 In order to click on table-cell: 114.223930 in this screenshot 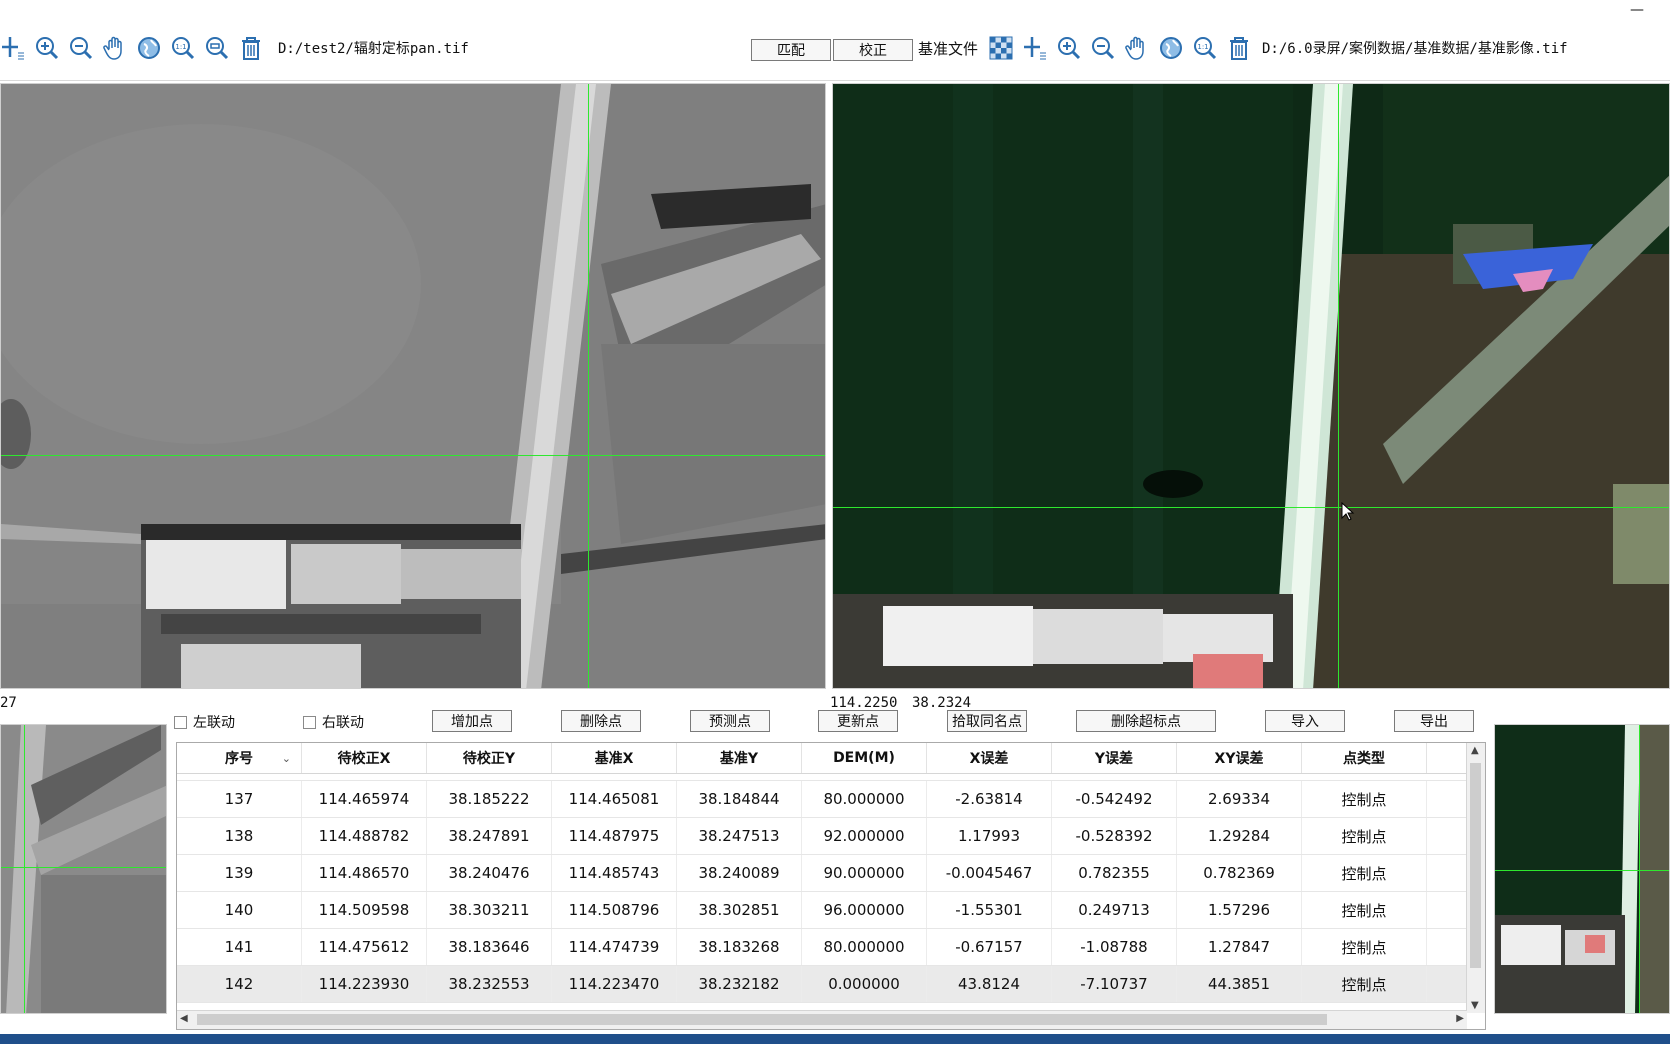, I will do `click(364, 984)`.